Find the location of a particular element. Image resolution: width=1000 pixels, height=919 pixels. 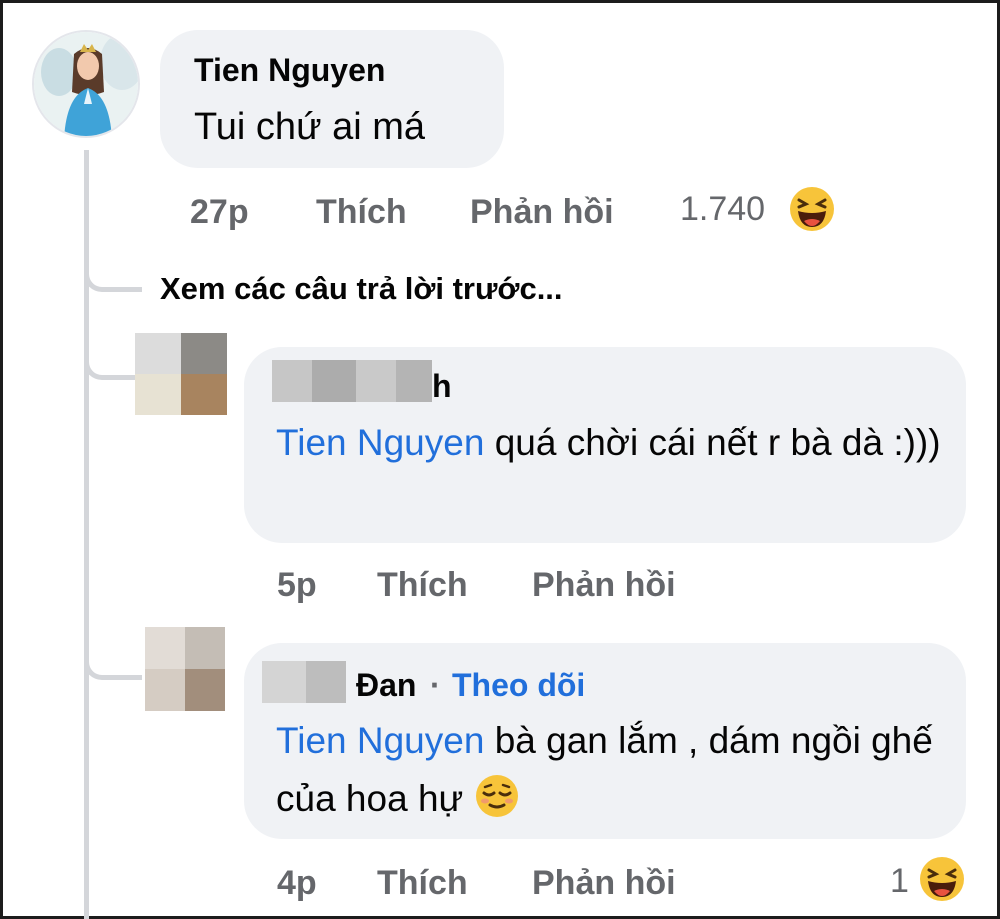

comment-text: Tui chứ ai má is located at coordinates (309, 127).